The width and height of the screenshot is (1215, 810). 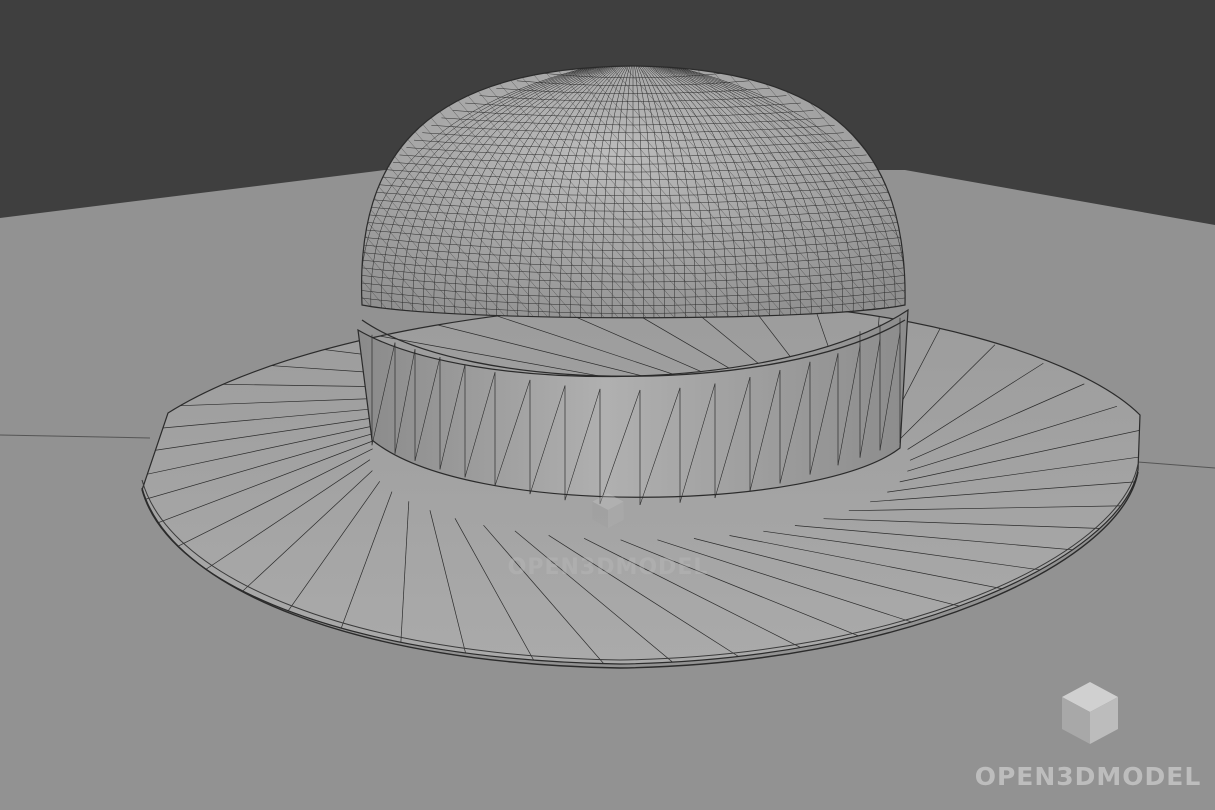 What do you see at coordinates (1088, 776) in the screenshot?
I see `corner-watermark-text: OPEN3DMODEL` at bounding box center [1088, 776].